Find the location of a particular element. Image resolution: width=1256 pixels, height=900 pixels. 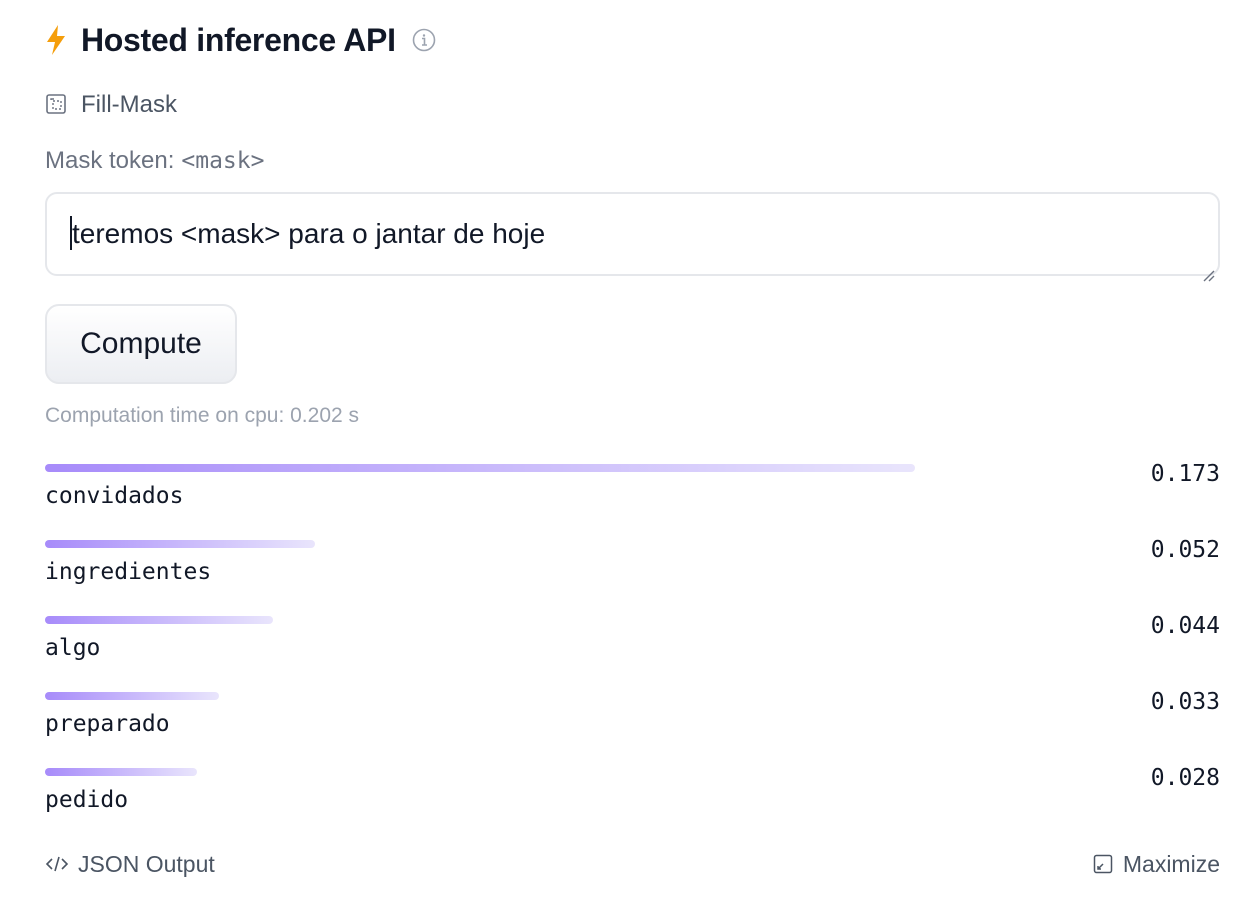

result-score: 0.052 is located at coordinates (1185, 550).